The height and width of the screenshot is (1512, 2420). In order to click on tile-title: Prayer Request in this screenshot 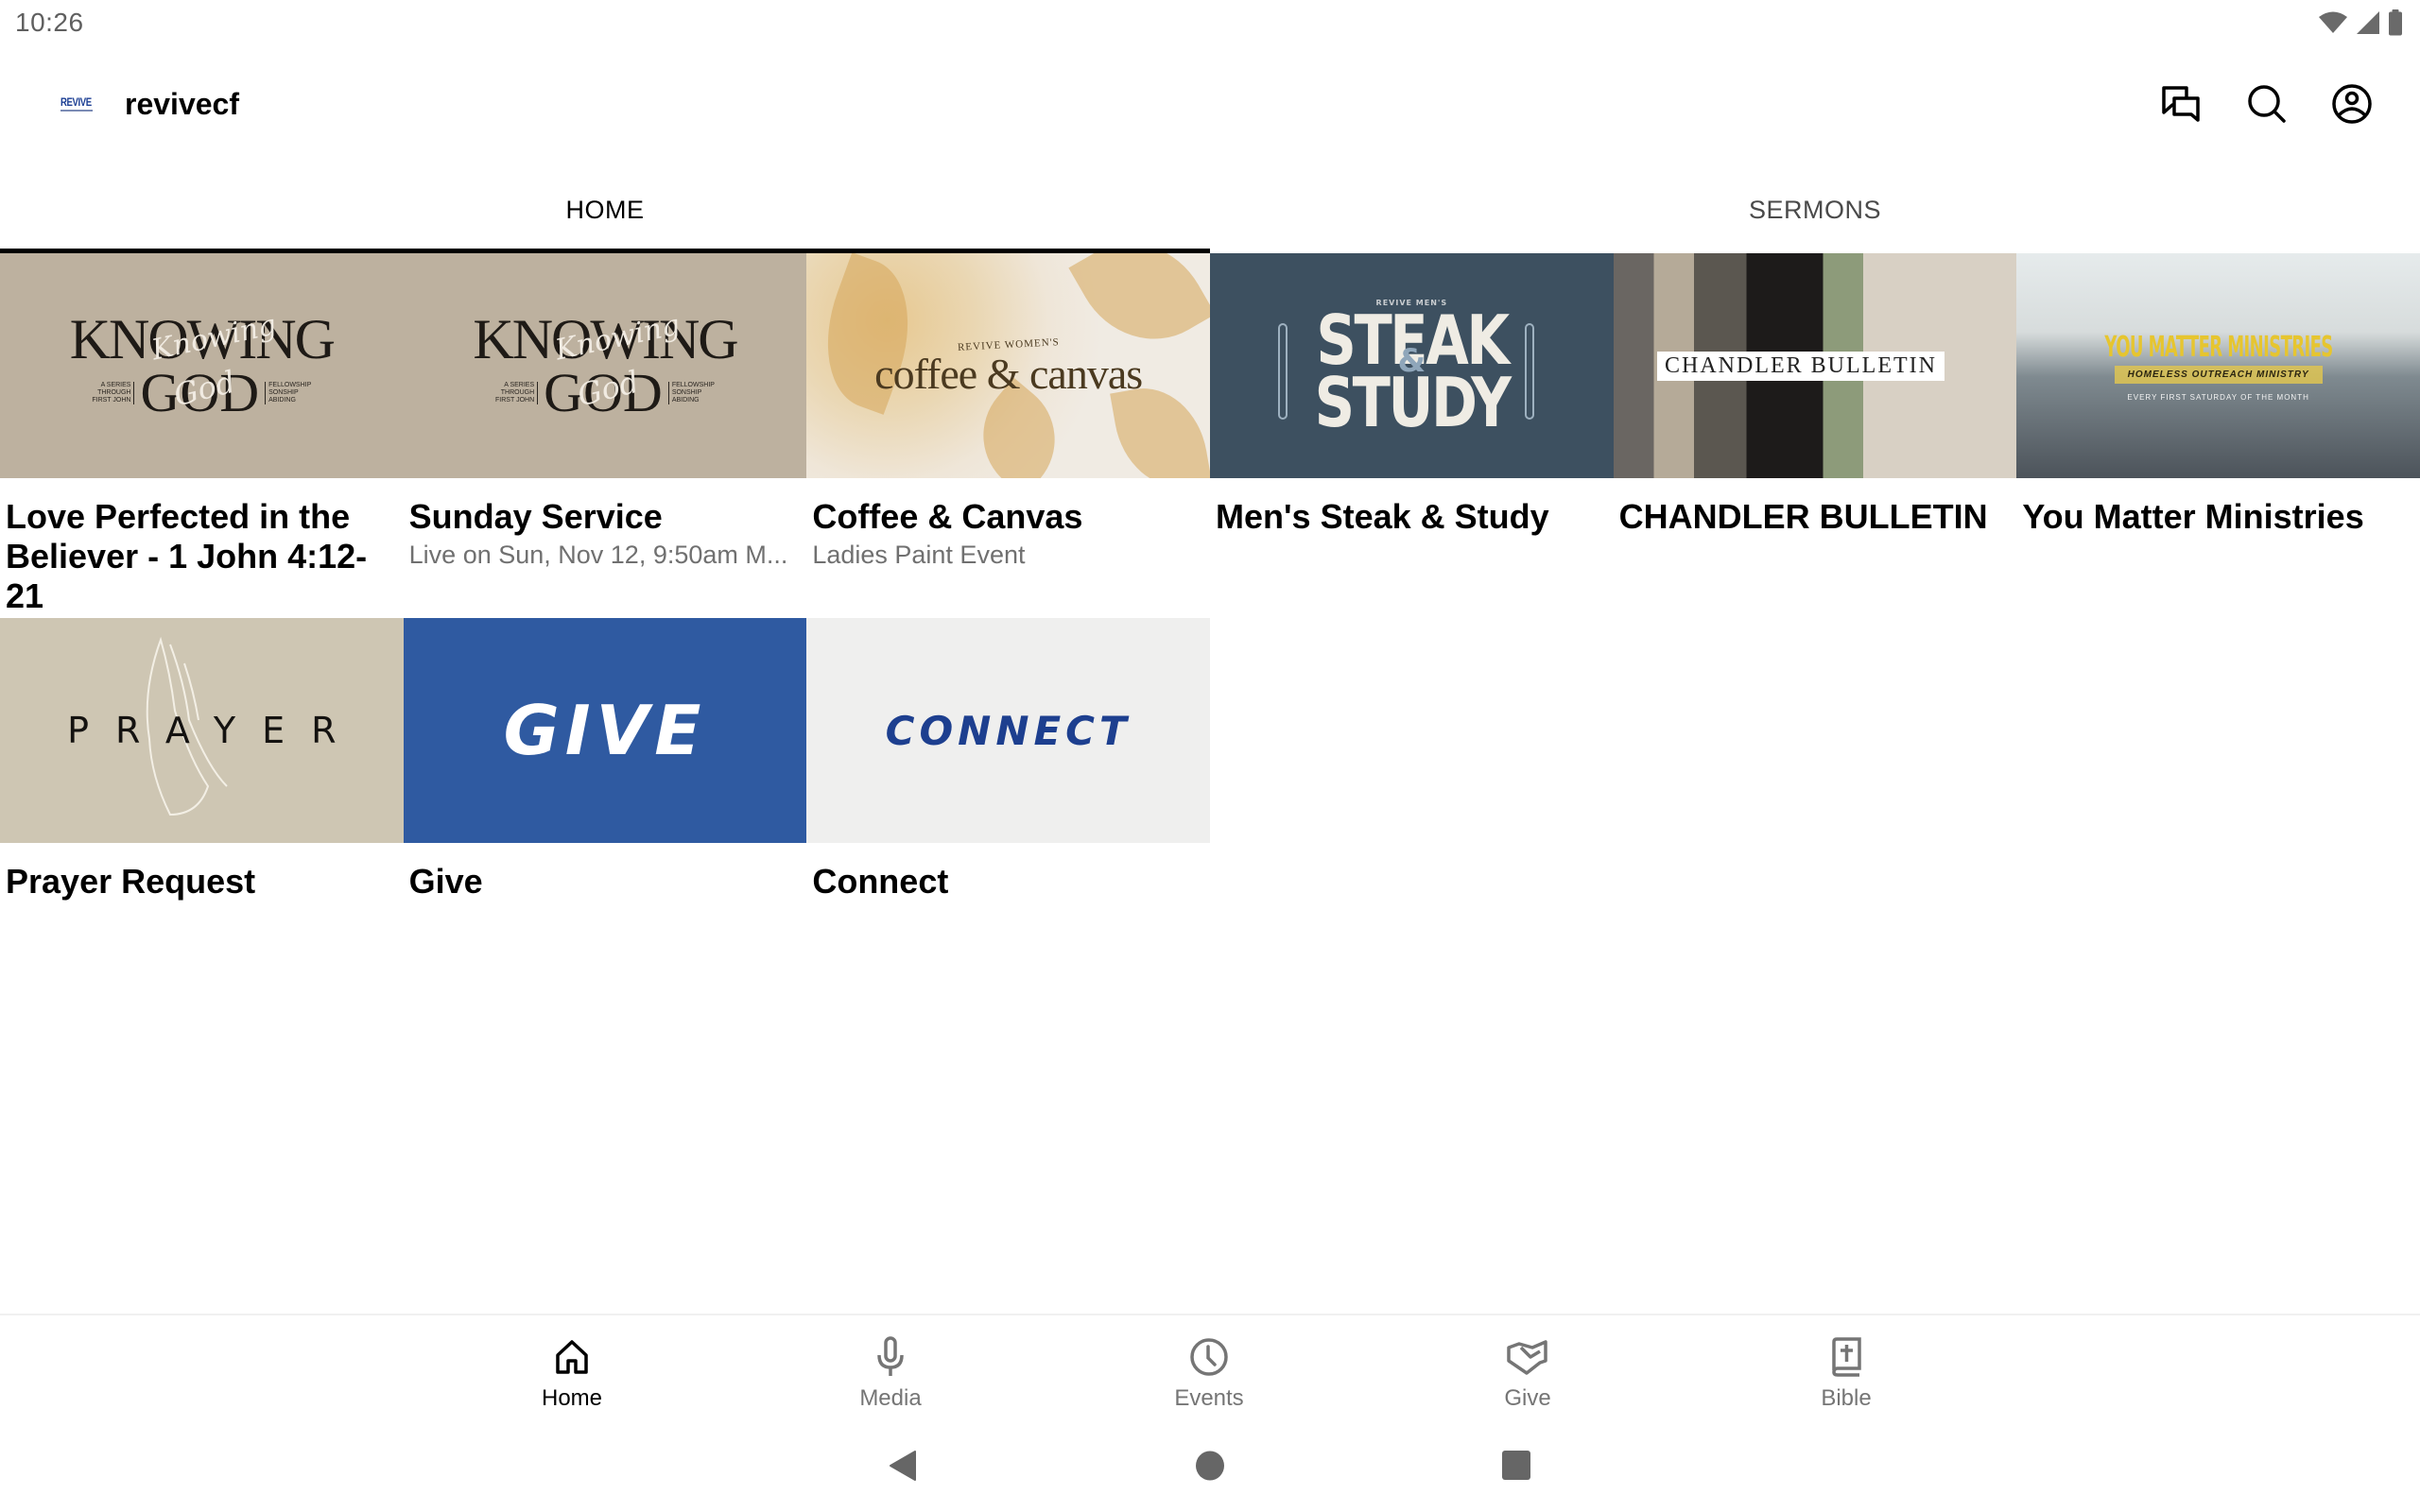, I will do `click(131, 881)`.